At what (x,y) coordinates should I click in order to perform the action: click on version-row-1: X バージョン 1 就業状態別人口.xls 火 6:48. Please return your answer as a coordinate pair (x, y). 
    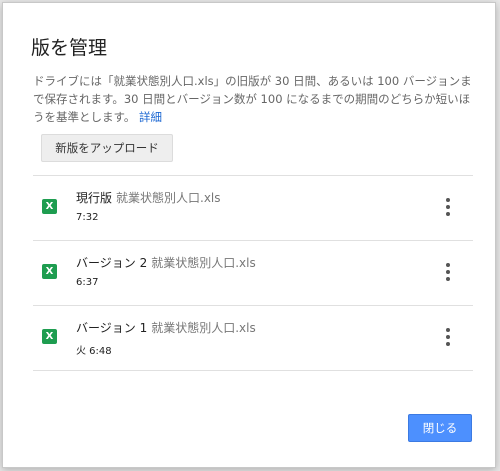
    Looking at the image, I should click on (253, 338).